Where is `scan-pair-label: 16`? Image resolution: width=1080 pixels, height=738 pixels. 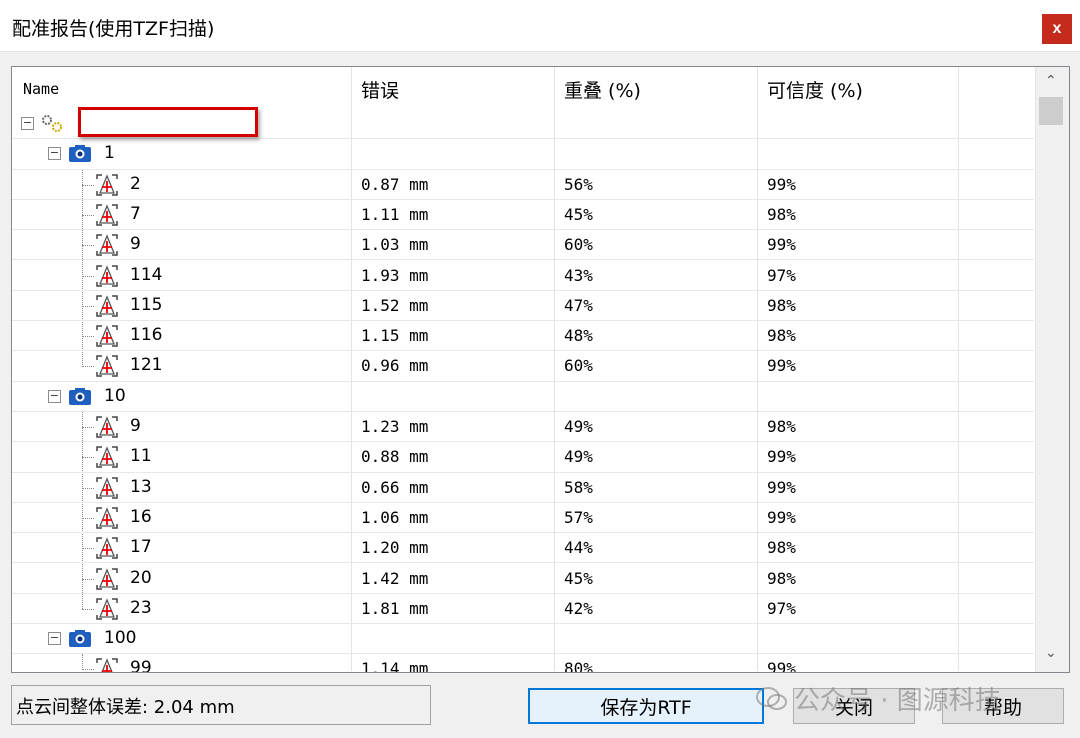 scan-pair-label: 16 is located at coordinates (141, 516).